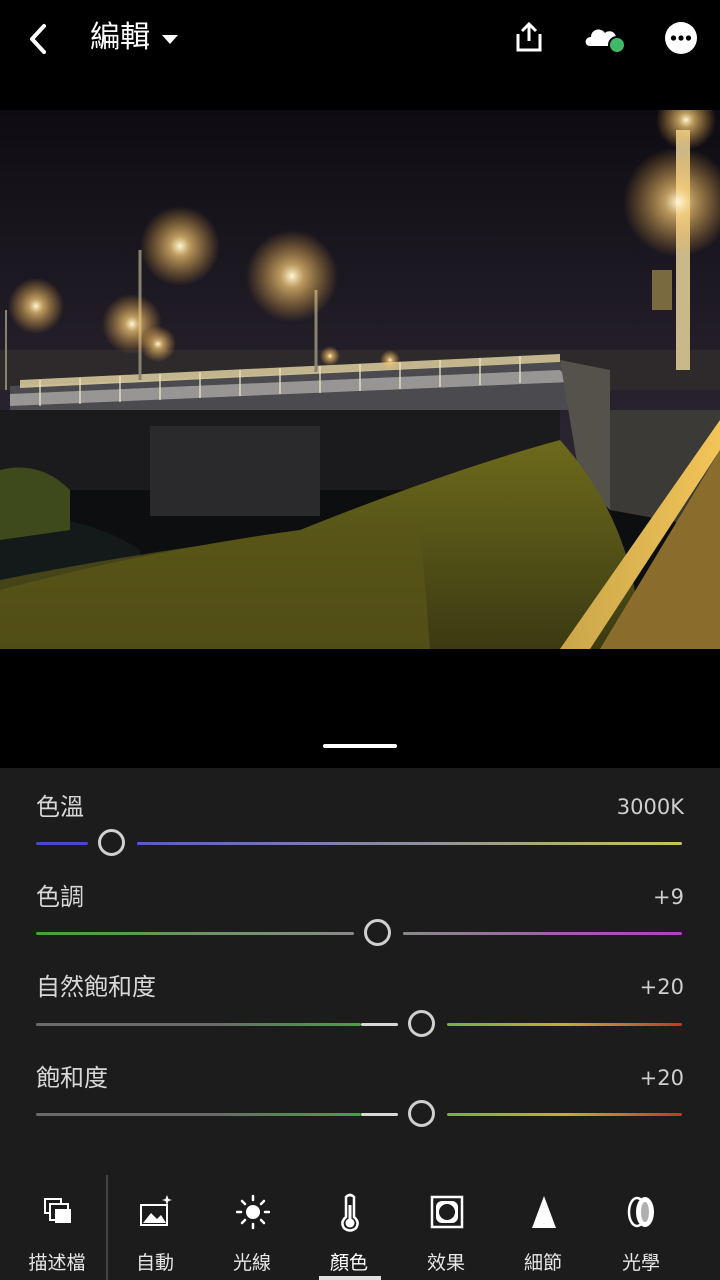  Describe the element at coordinates (447, 1212) in the screenshot. I see `effects-icon` at that location.